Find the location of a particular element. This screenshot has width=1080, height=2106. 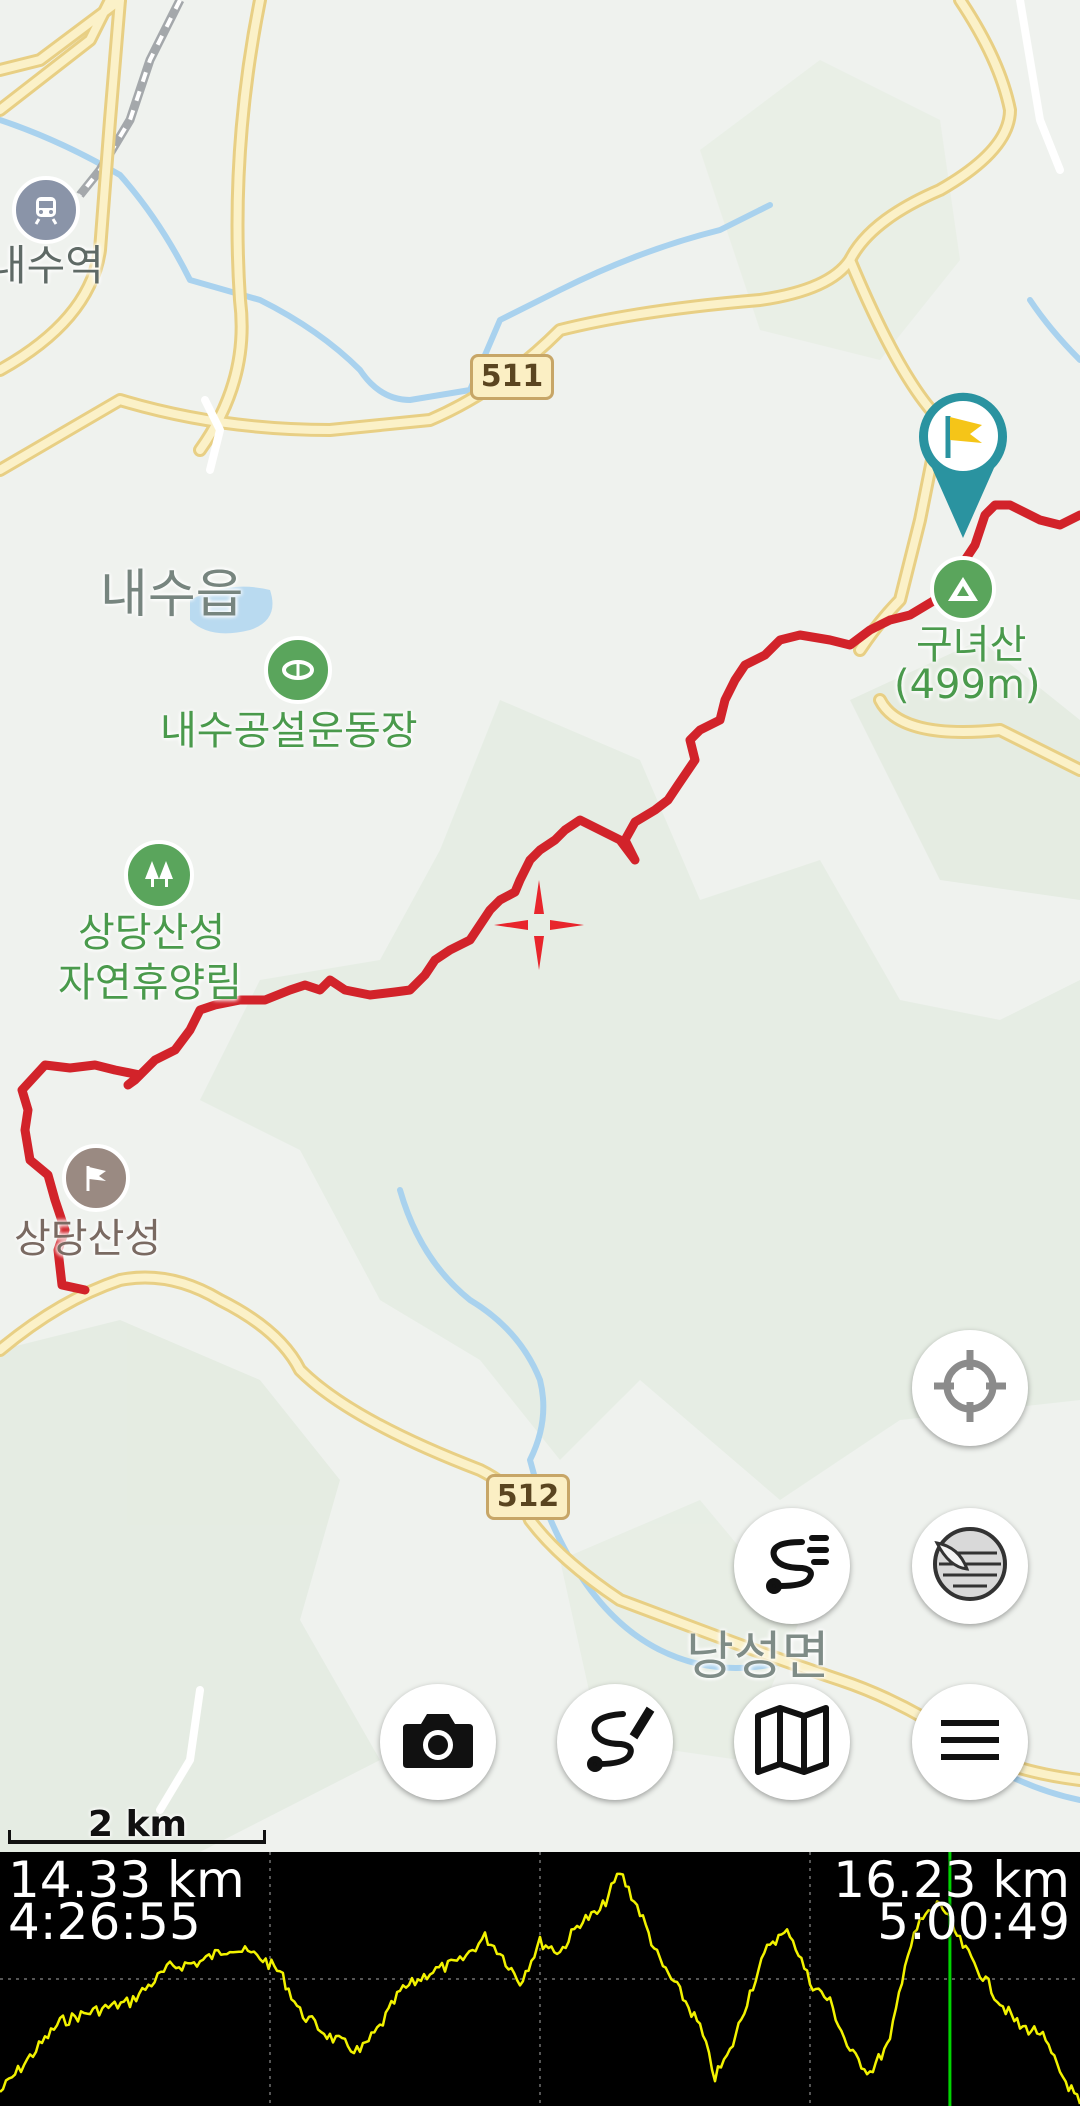

destination-flag-marker is located at coordinates (963, 465).